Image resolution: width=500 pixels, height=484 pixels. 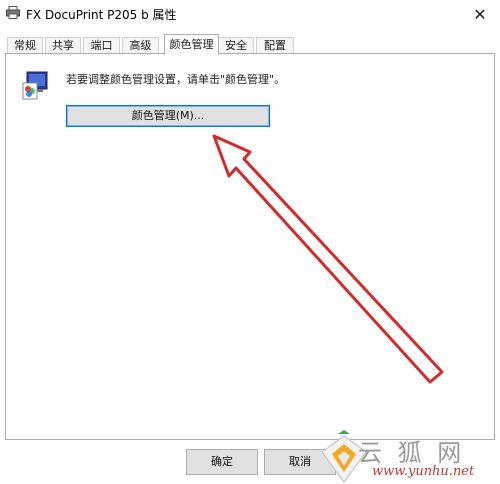 I want to click on tab-color-management: 颜色管理, so click(x=191, y=44).